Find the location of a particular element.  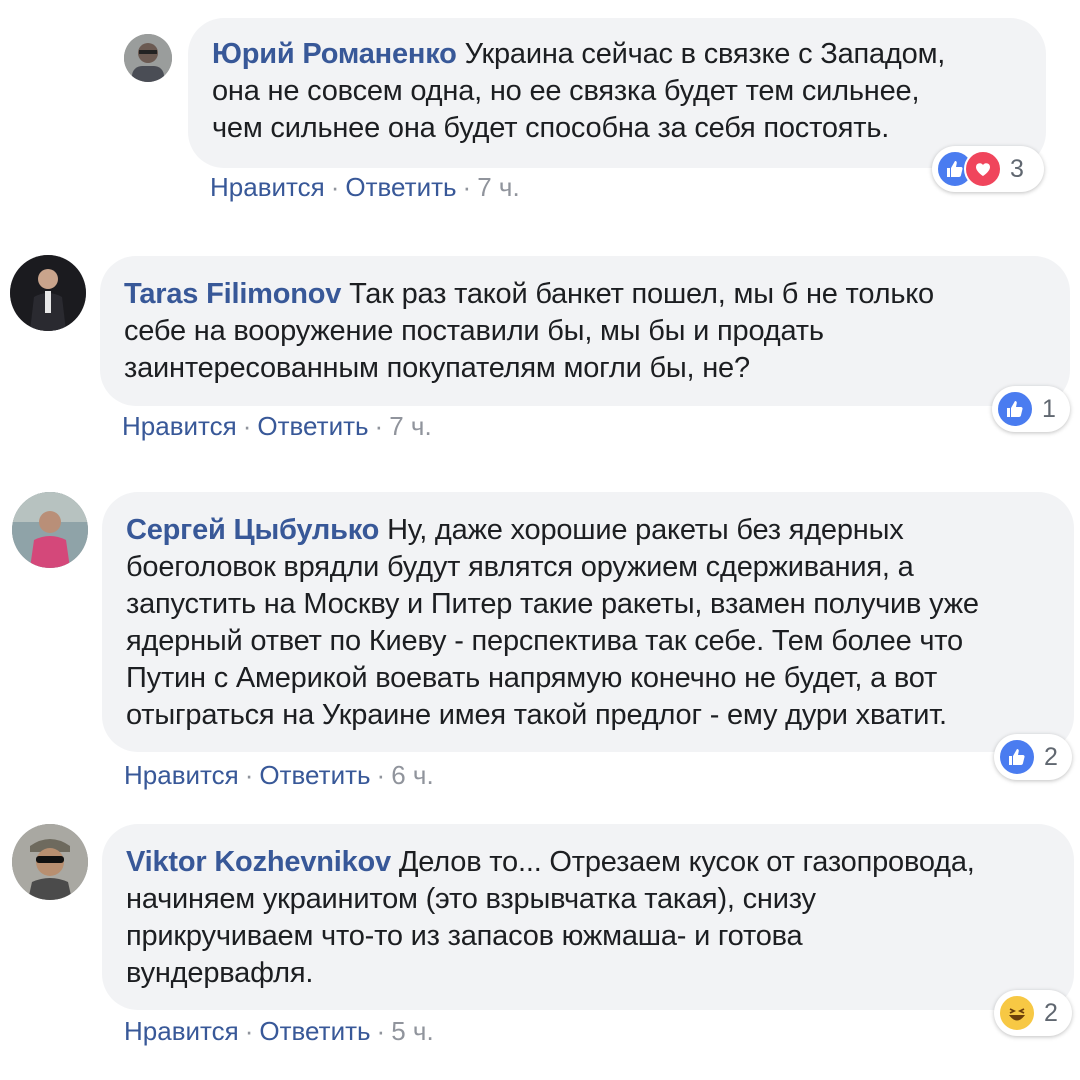

comment-actions: Нравится · Ответить · 6 ч. is located at coordinates (279, 775).